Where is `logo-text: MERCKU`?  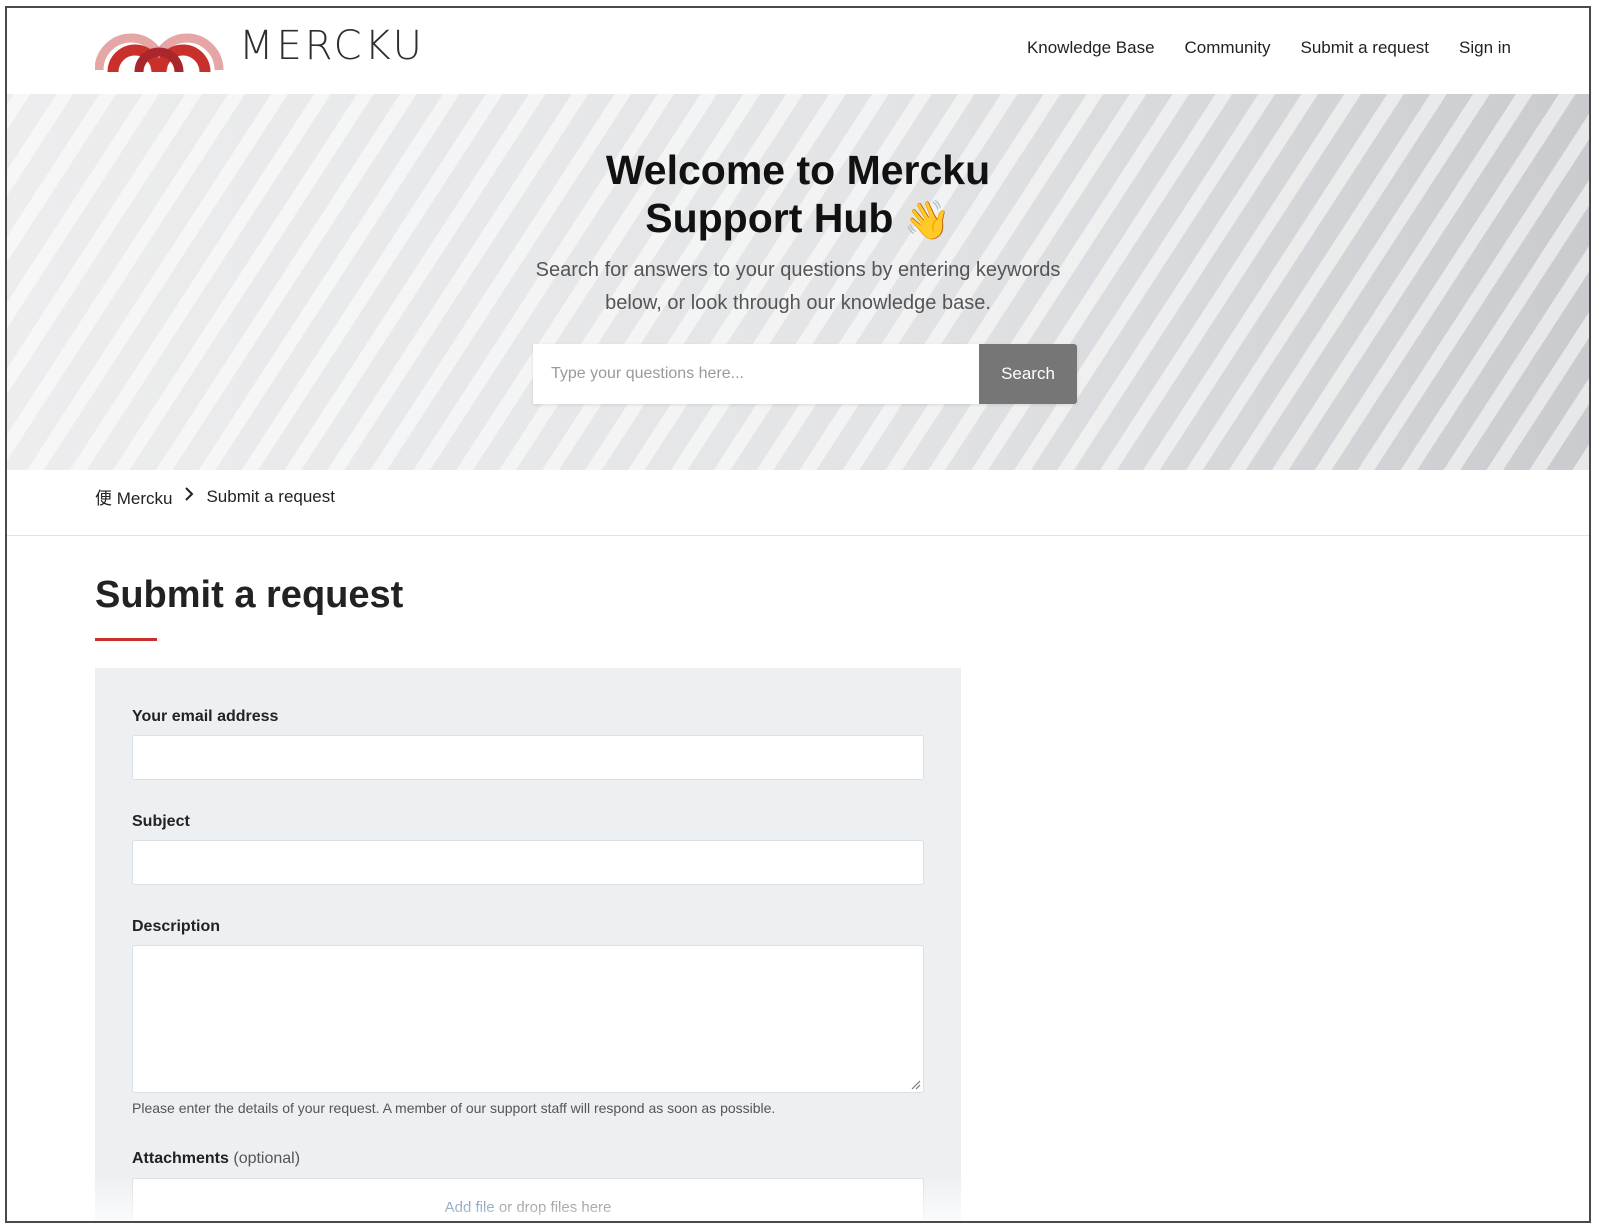 logo-text: MERCKU is located at coordinates (332, 46).